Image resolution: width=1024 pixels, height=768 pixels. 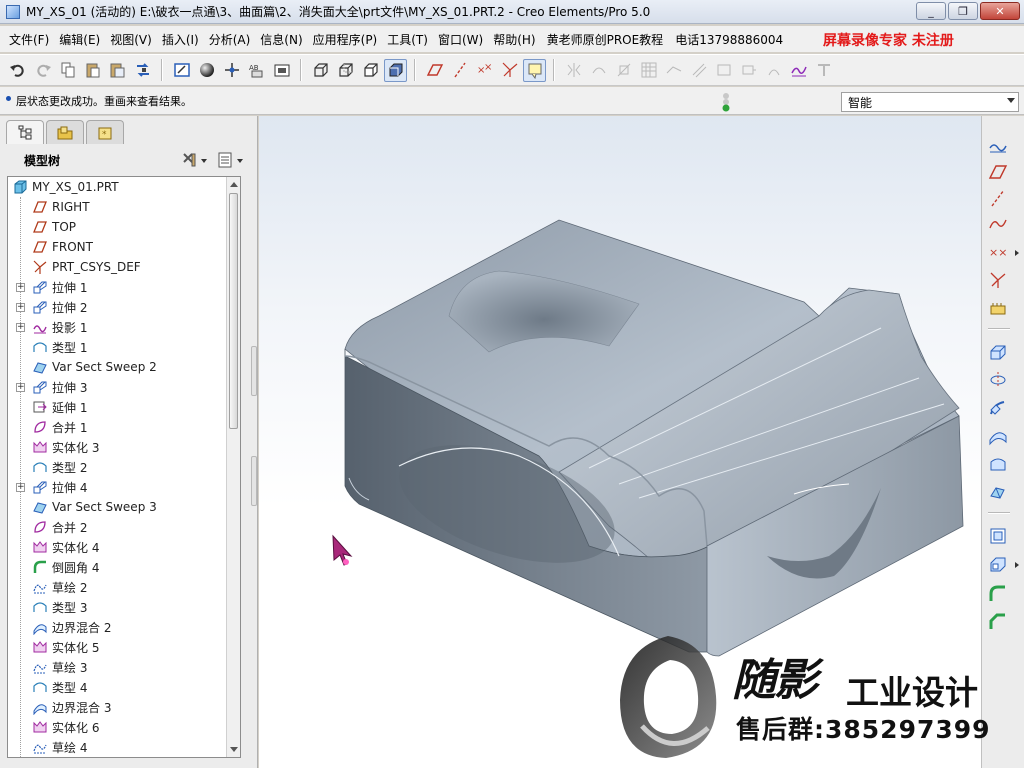 What do you see at coordinates (117, 247) in the screenshot?
I see `tree-item: FRONT` at bounding box center [117, 247].